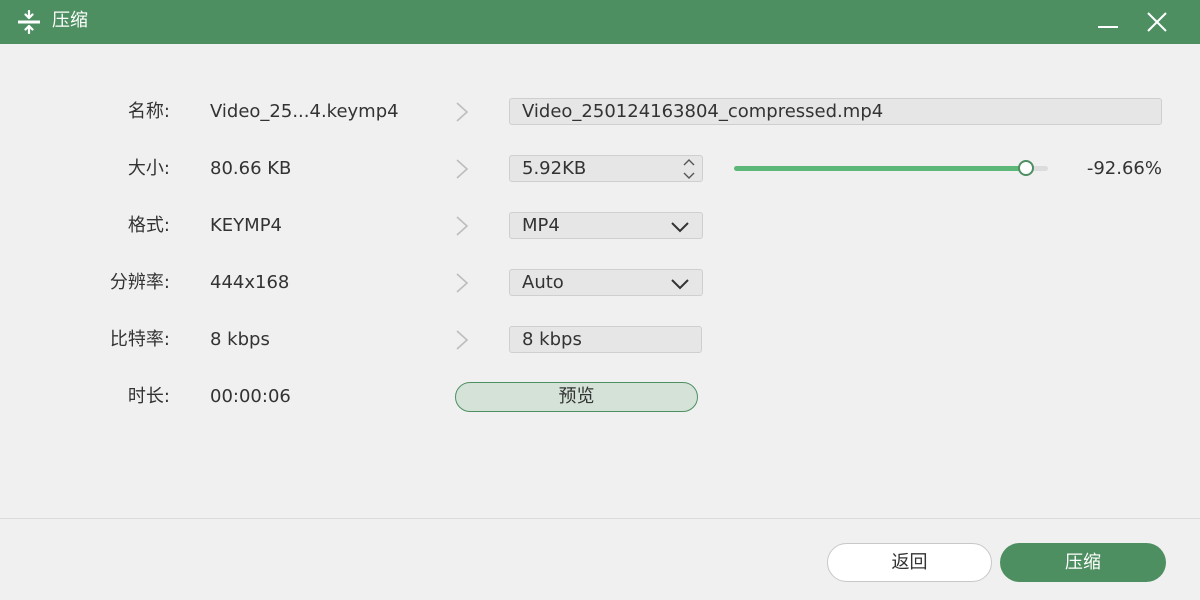  I want to click on size-label: 大小:, so click(148, 168).